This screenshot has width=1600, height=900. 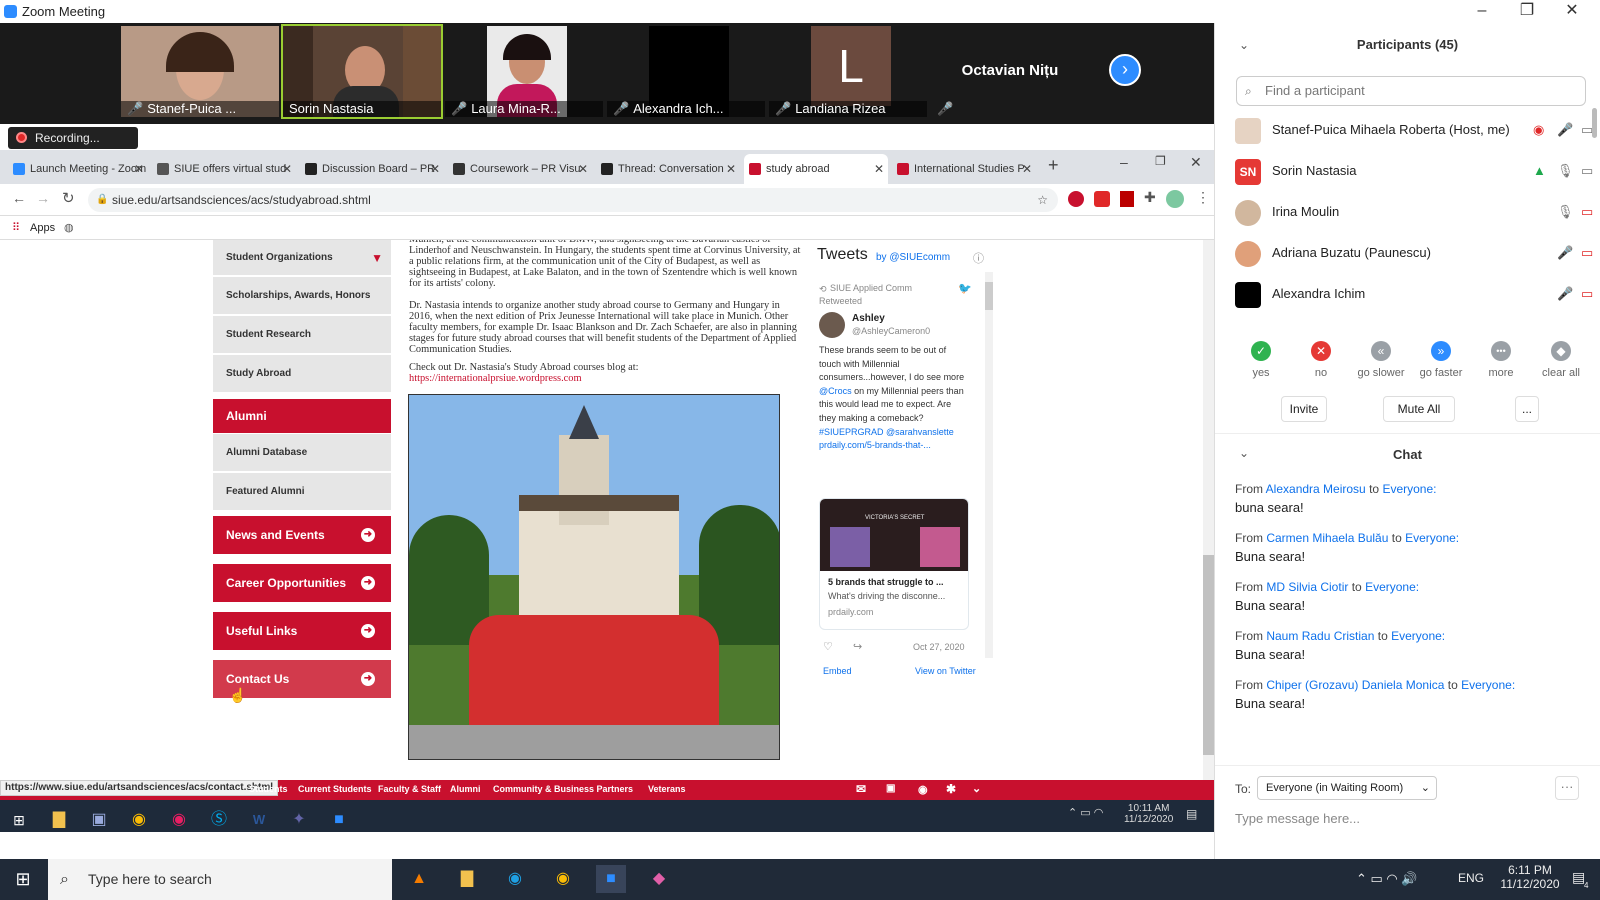 I want to click on participant-row: Adriana Buzatu (Paunescu) 🎤 ▭, so click(x=1414, y=253).